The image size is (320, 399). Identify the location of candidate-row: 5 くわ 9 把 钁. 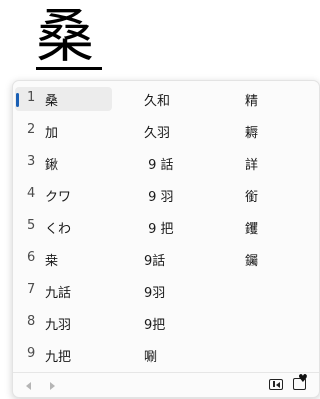
(166, 227).